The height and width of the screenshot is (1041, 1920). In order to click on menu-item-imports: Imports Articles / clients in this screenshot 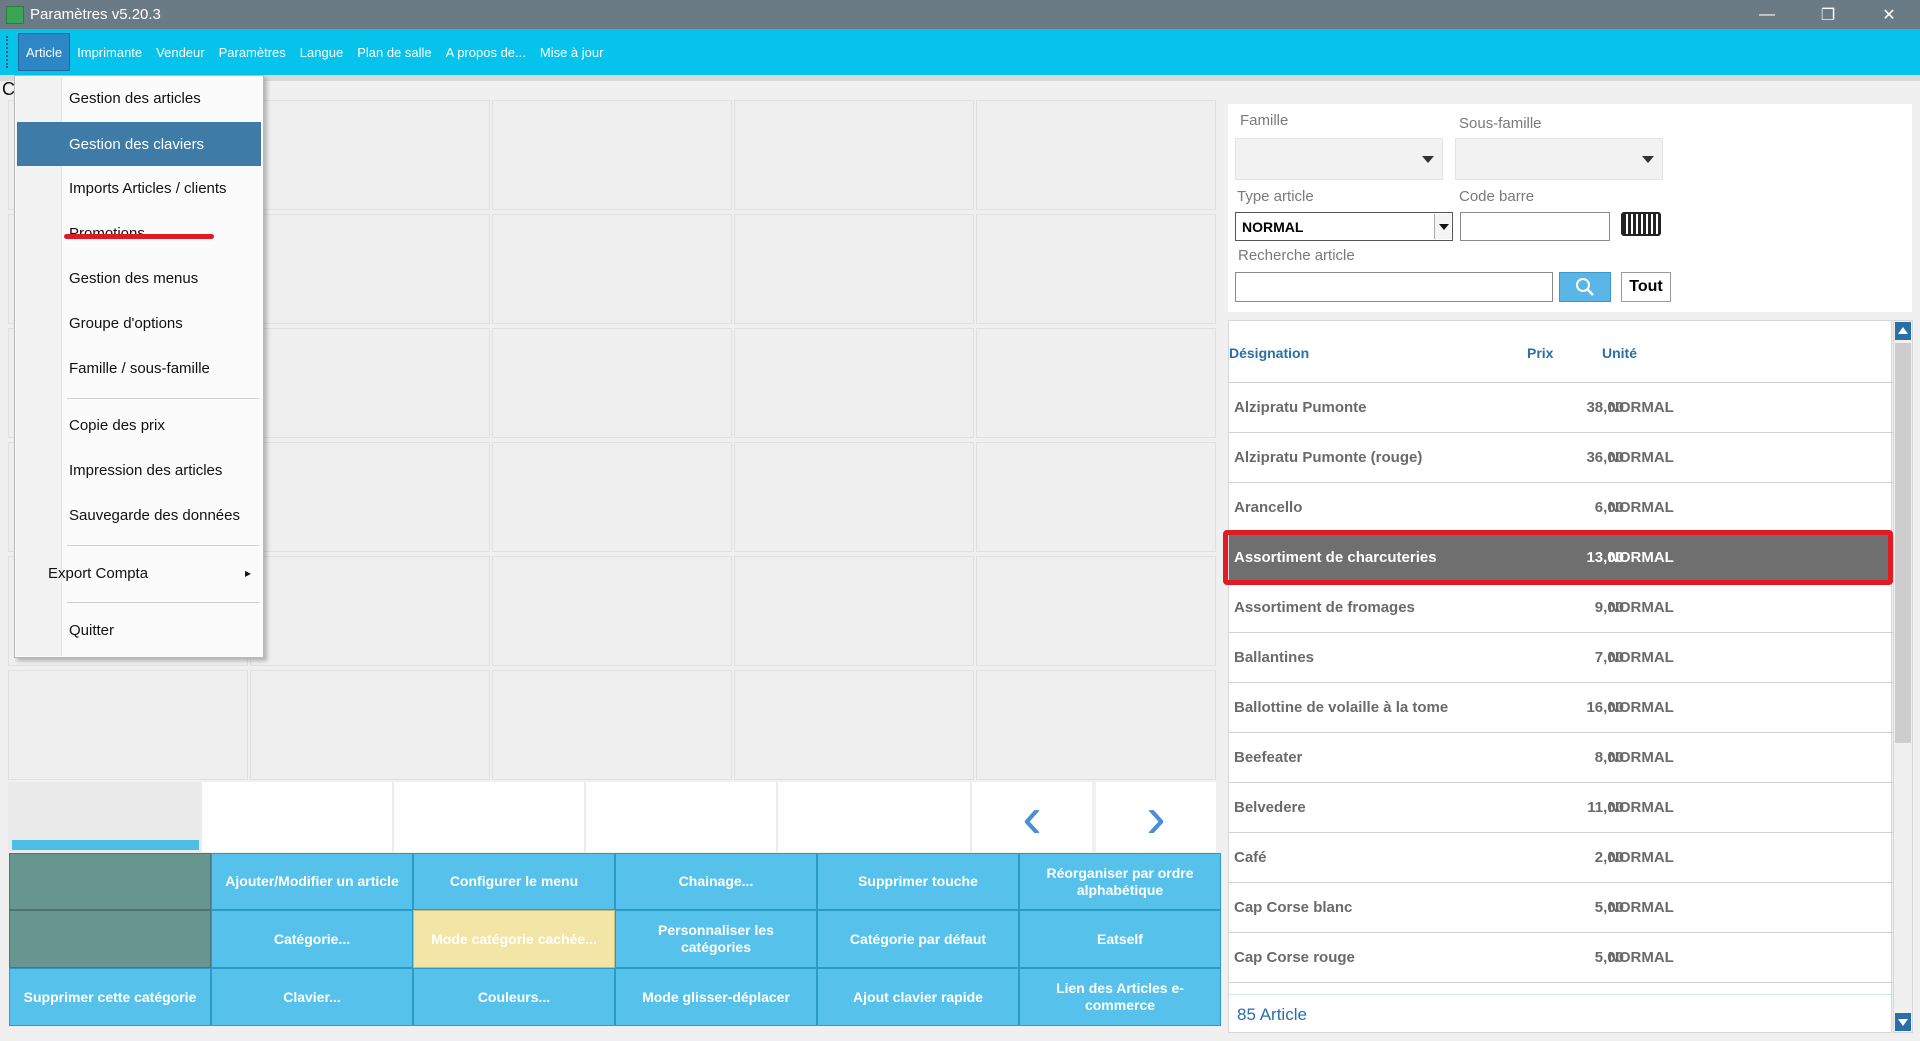, I will do `click(139, 188)`.